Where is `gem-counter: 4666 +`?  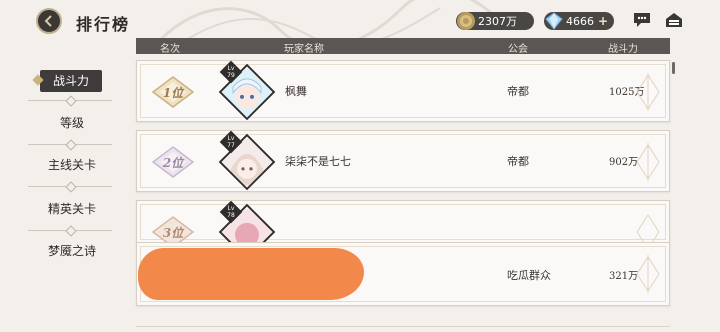 gem-counter: 4666 + is located at coordinates (579, 21).